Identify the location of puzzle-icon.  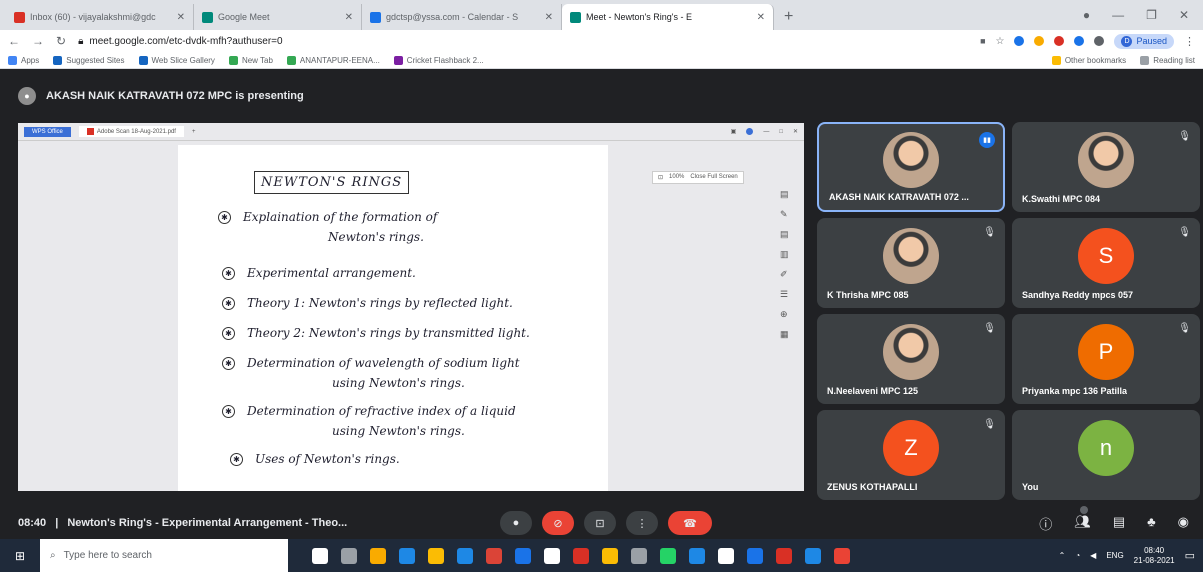
(1099, 41).